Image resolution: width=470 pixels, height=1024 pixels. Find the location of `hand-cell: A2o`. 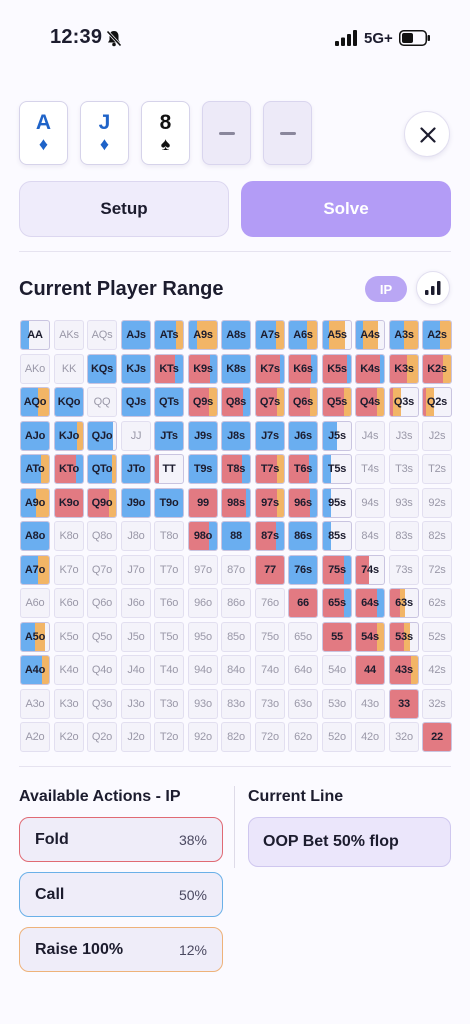

hand-cell: A2o is located at coordinates (35, 737).